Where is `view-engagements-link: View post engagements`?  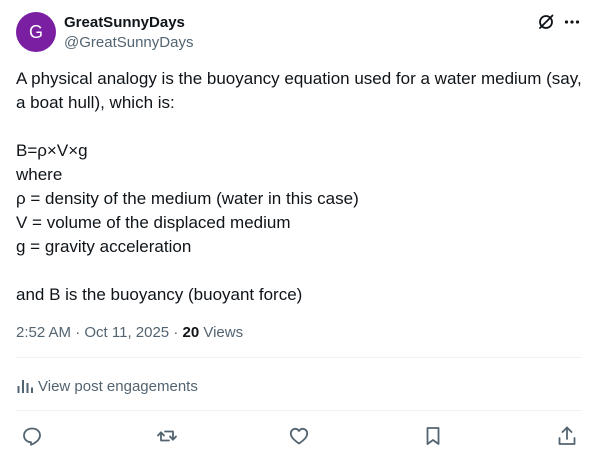 view-engagements-link: View post engagements is located at coordinates (107, 386).